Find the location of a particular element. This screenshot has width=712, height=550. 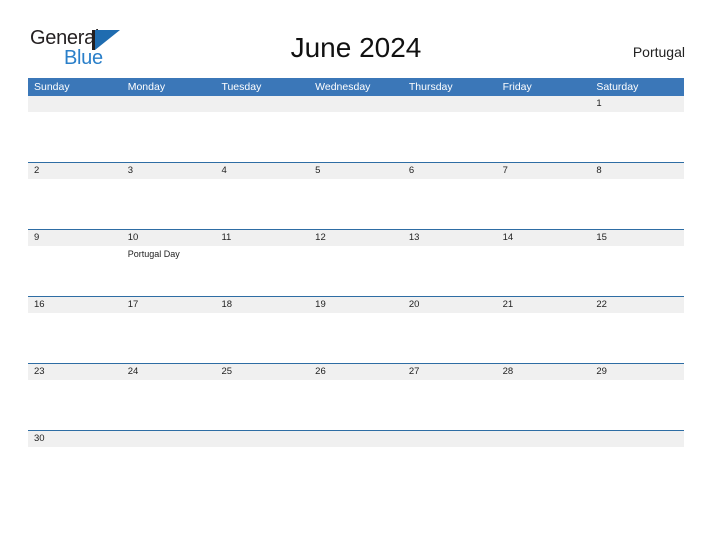

week-date-band: 9 10 11 12 13 14 15 is located at coordinates (356, 238).